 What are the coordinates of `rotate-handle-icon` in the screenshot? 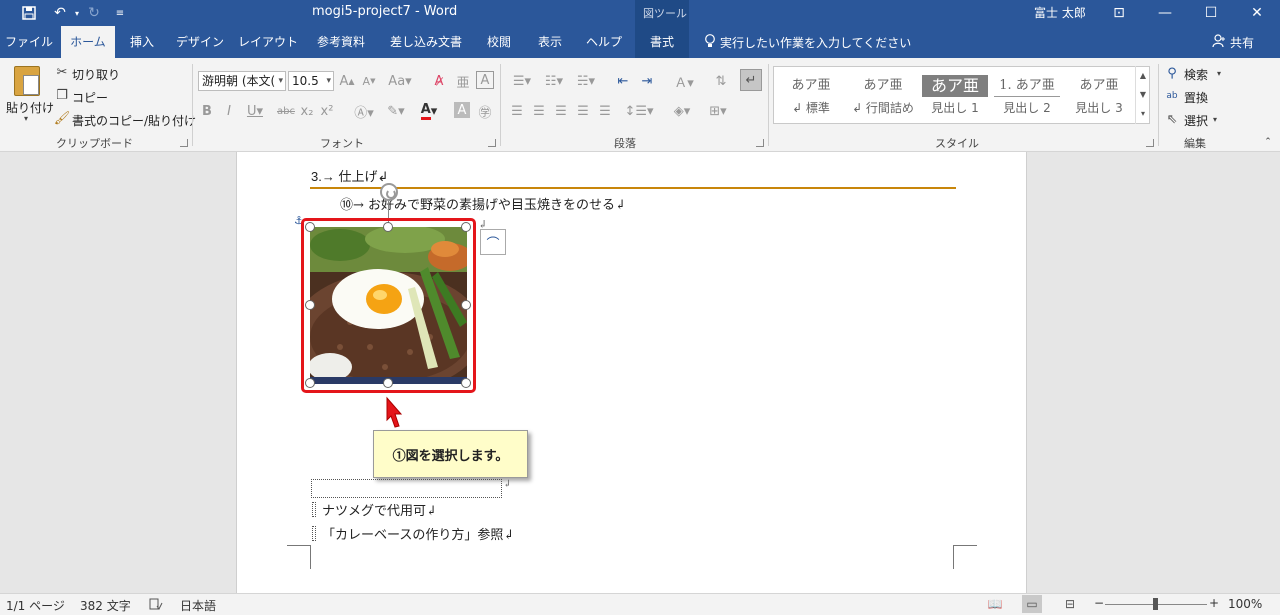 It's located at (389, 192).